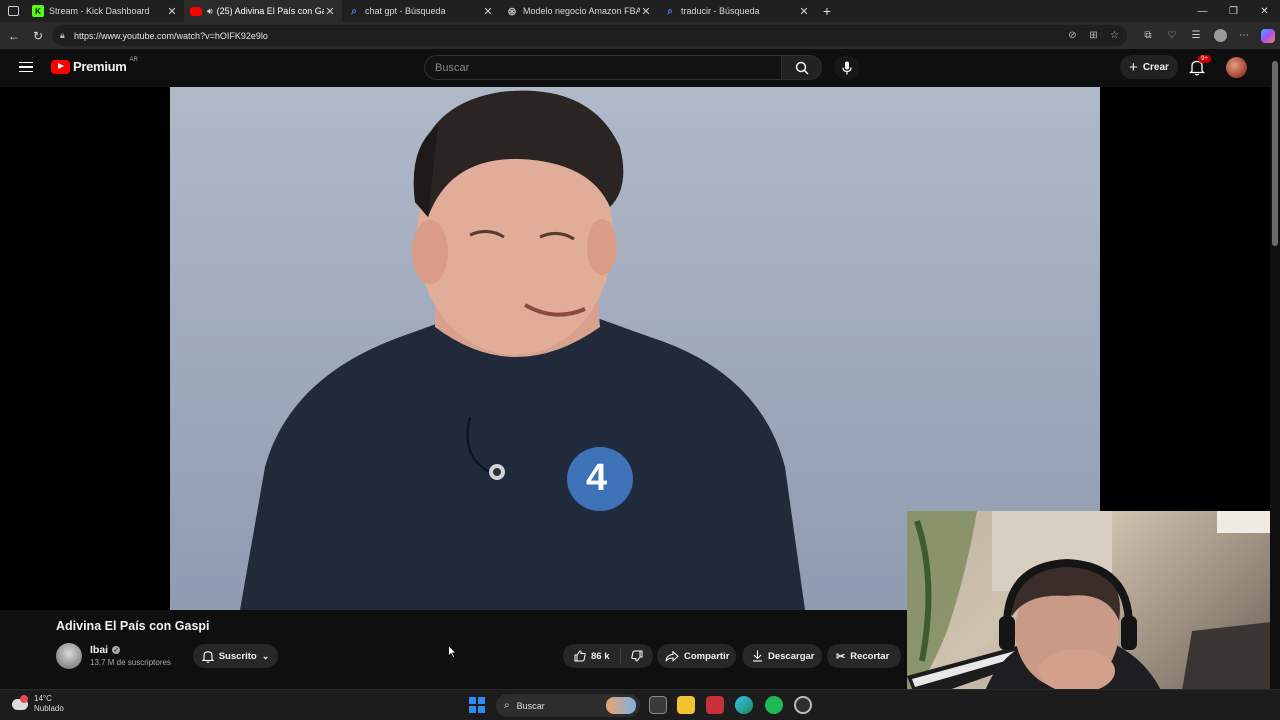 The width and height of the screenshot is (1280, 720). I want to click on restore-icon: ❐, so click(1233, 11).